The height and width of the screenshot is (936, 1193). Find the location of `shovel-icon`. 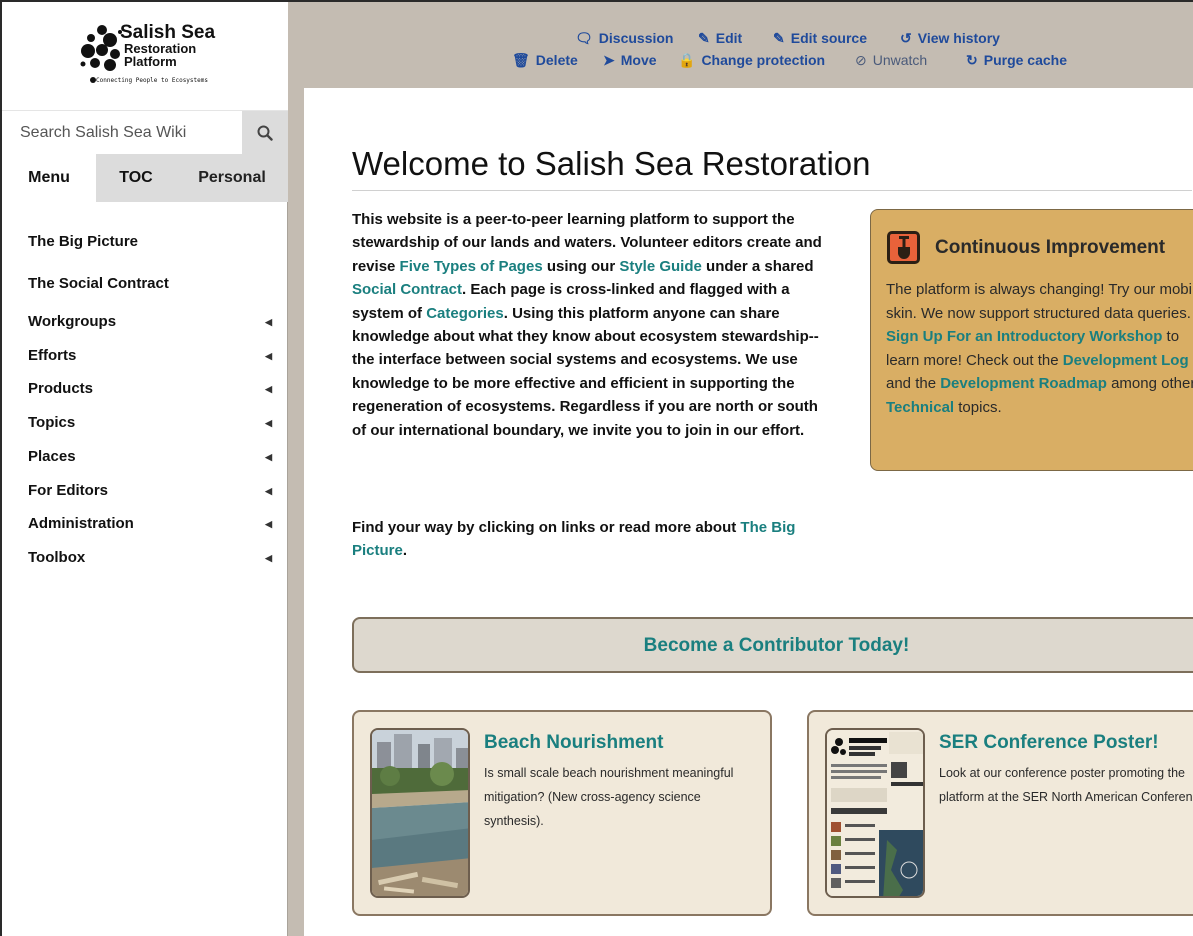

shovel-icon is located at coordinates (903, 247).